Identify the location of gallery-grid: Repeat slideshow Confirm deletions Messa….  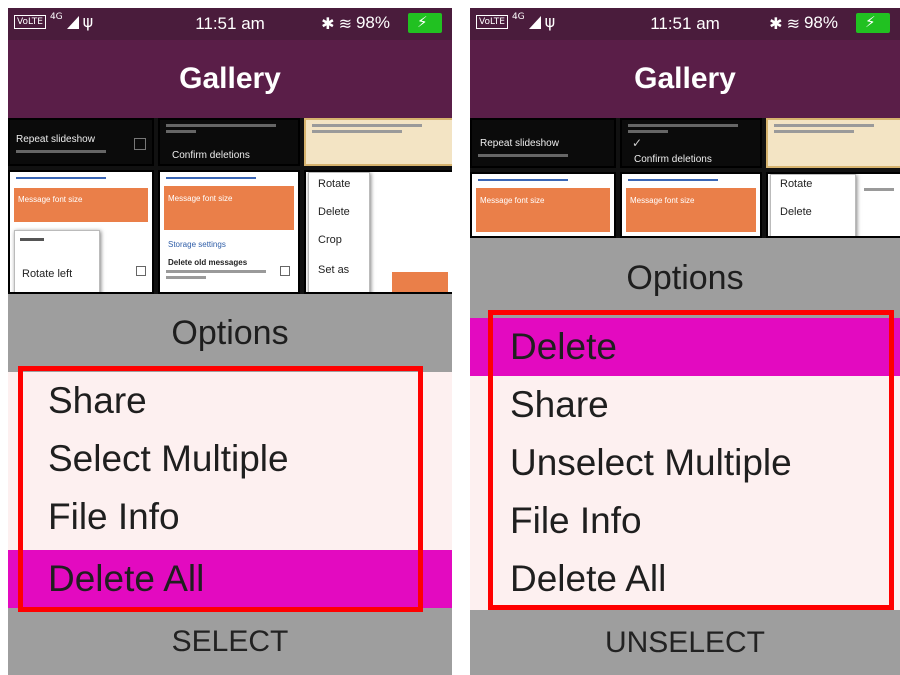
(230, 206).